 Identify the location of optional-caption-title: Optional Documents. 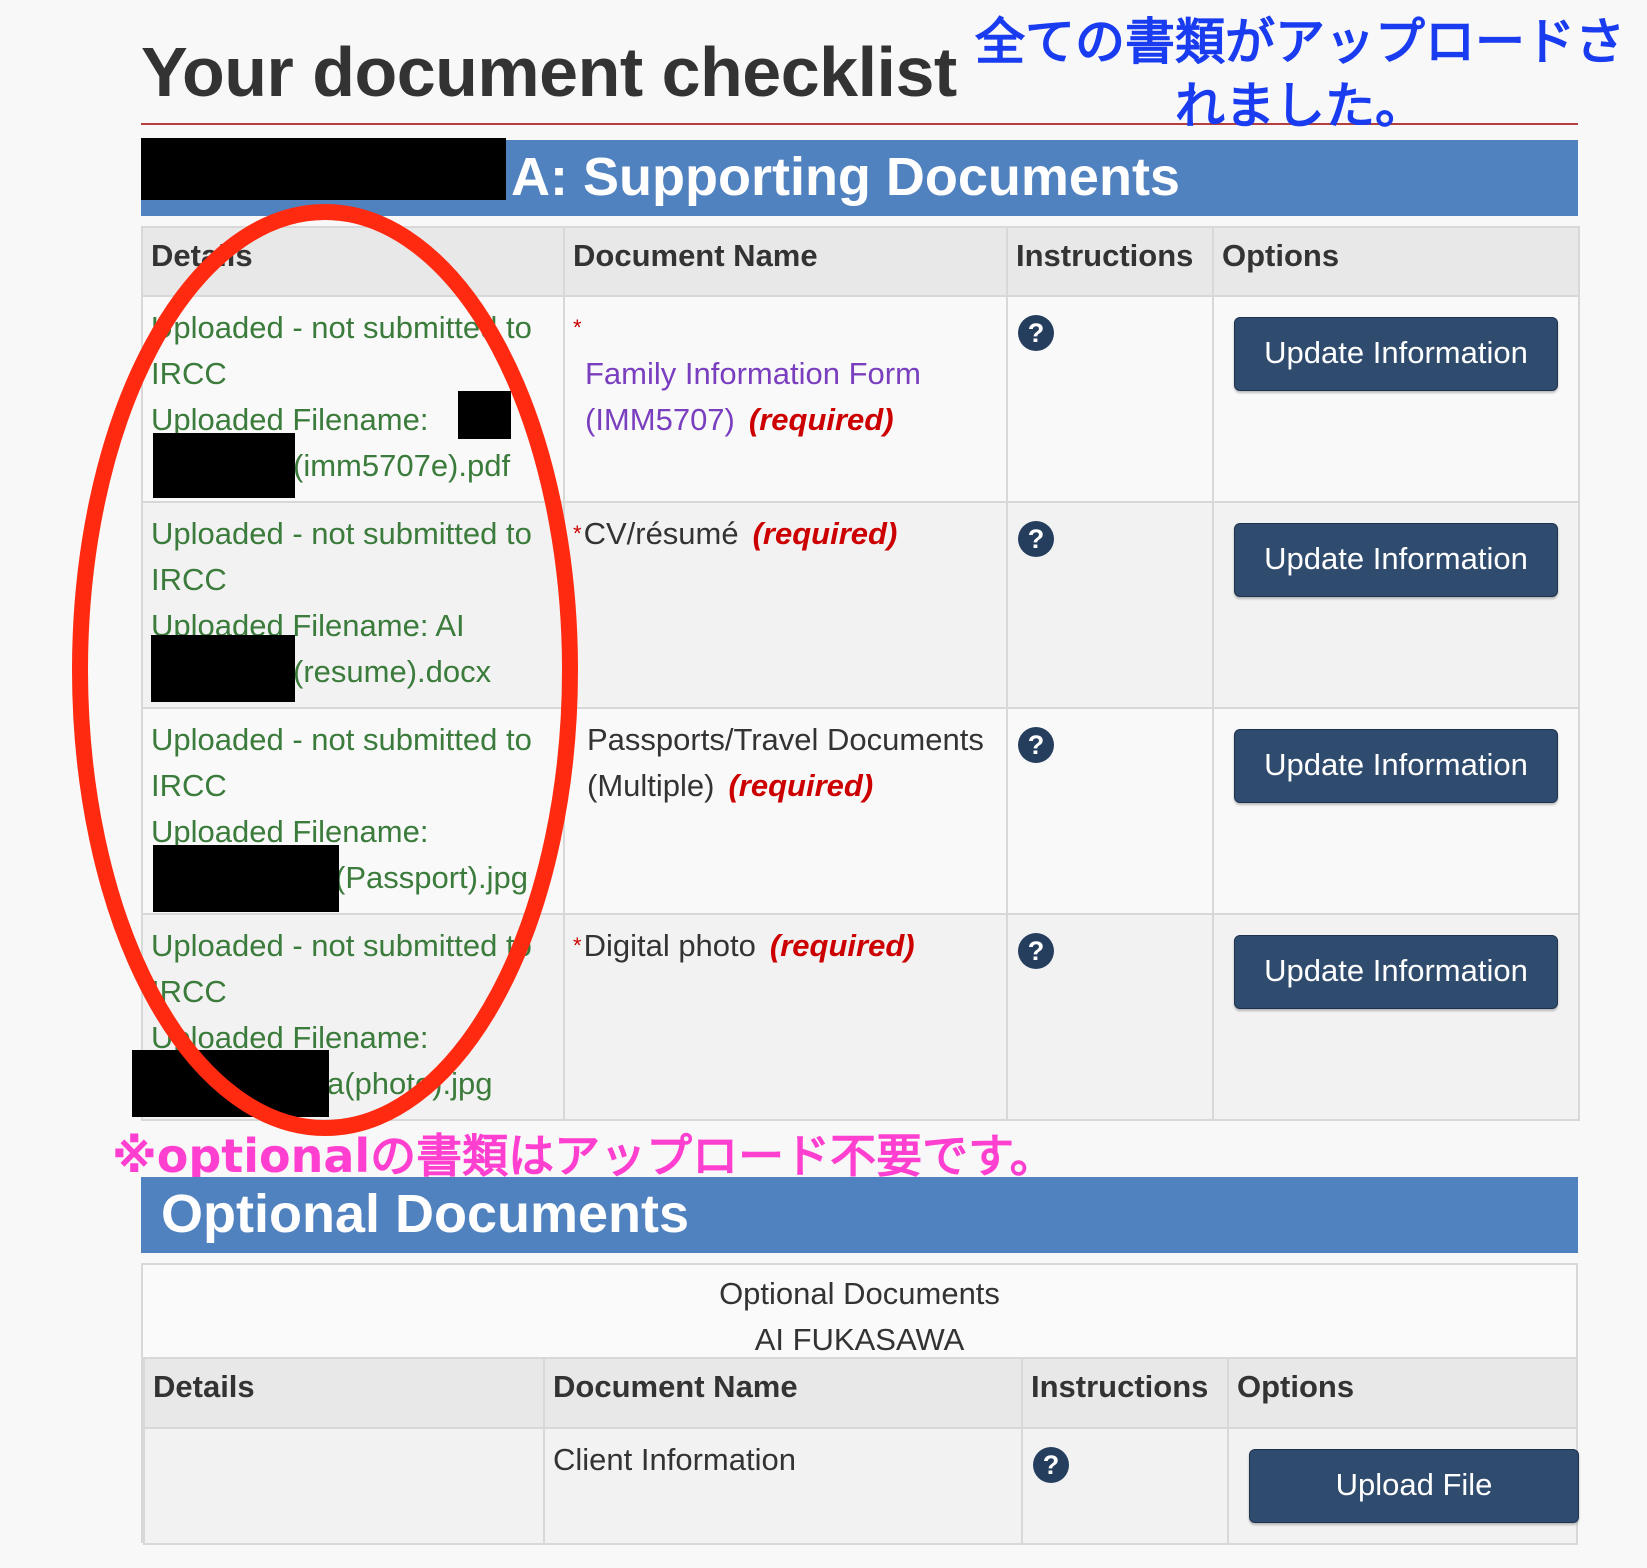
(859, 1293).